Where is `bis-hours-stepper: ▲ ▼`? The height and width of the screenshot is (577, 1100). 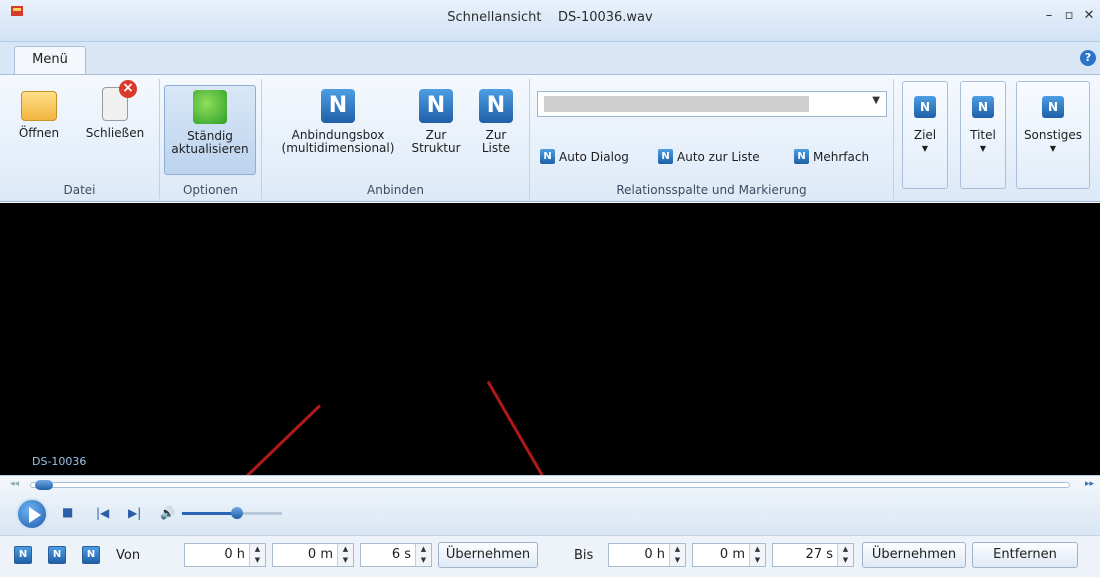
bis-hours-stepper: ▲ ▼ is located at coordinates (677, 555).